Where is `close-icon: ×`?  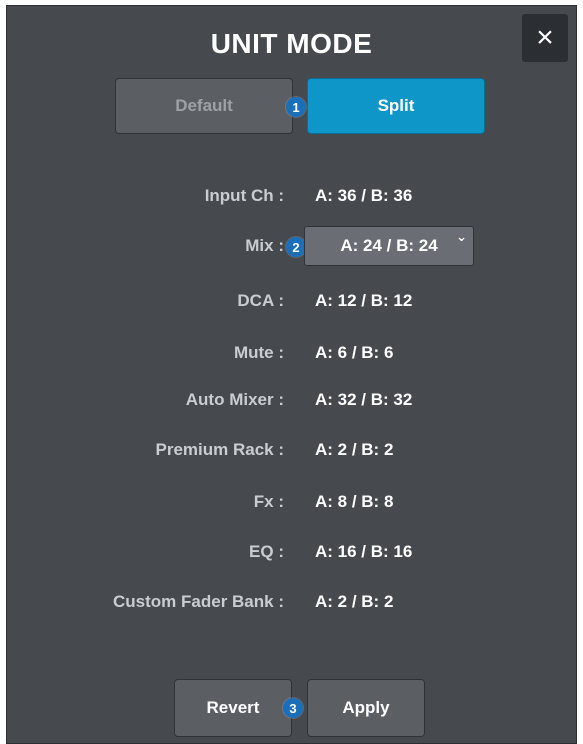
close-icon: × is located at coordinates (545, 37).